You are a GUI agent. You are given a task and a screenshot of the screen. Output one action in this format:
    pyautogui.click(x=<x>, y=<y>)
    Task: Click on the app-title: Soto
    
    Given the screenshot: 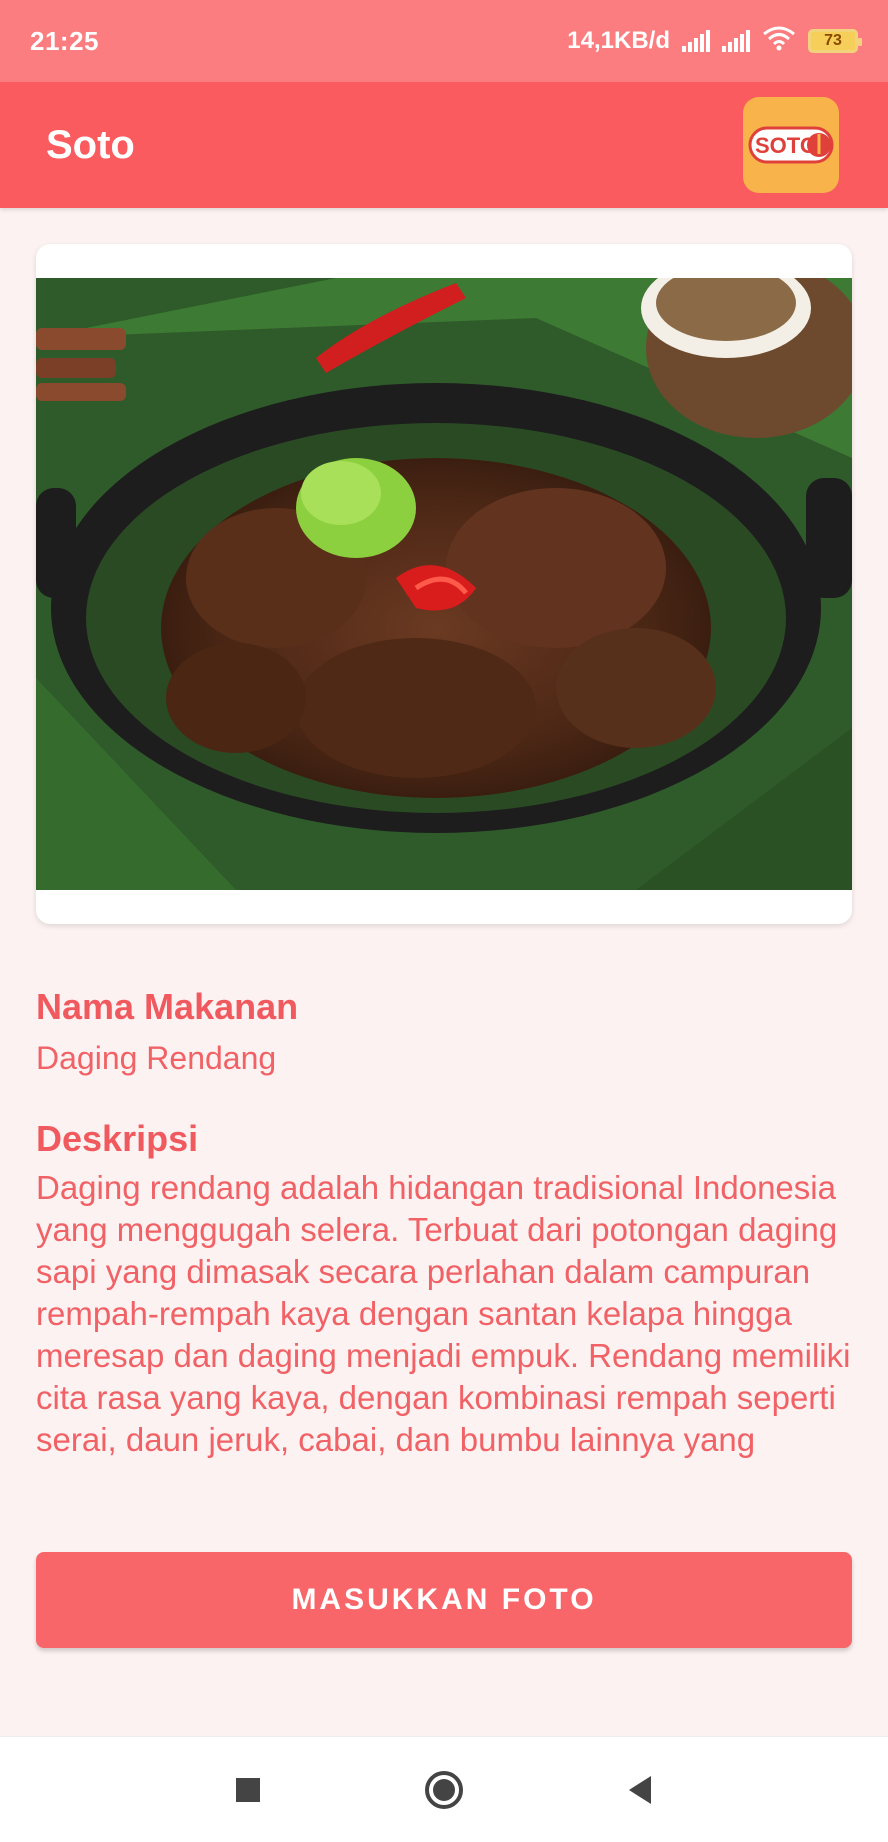 What is the action you would take?
    pyautogui.click(x=90, y=144)
    